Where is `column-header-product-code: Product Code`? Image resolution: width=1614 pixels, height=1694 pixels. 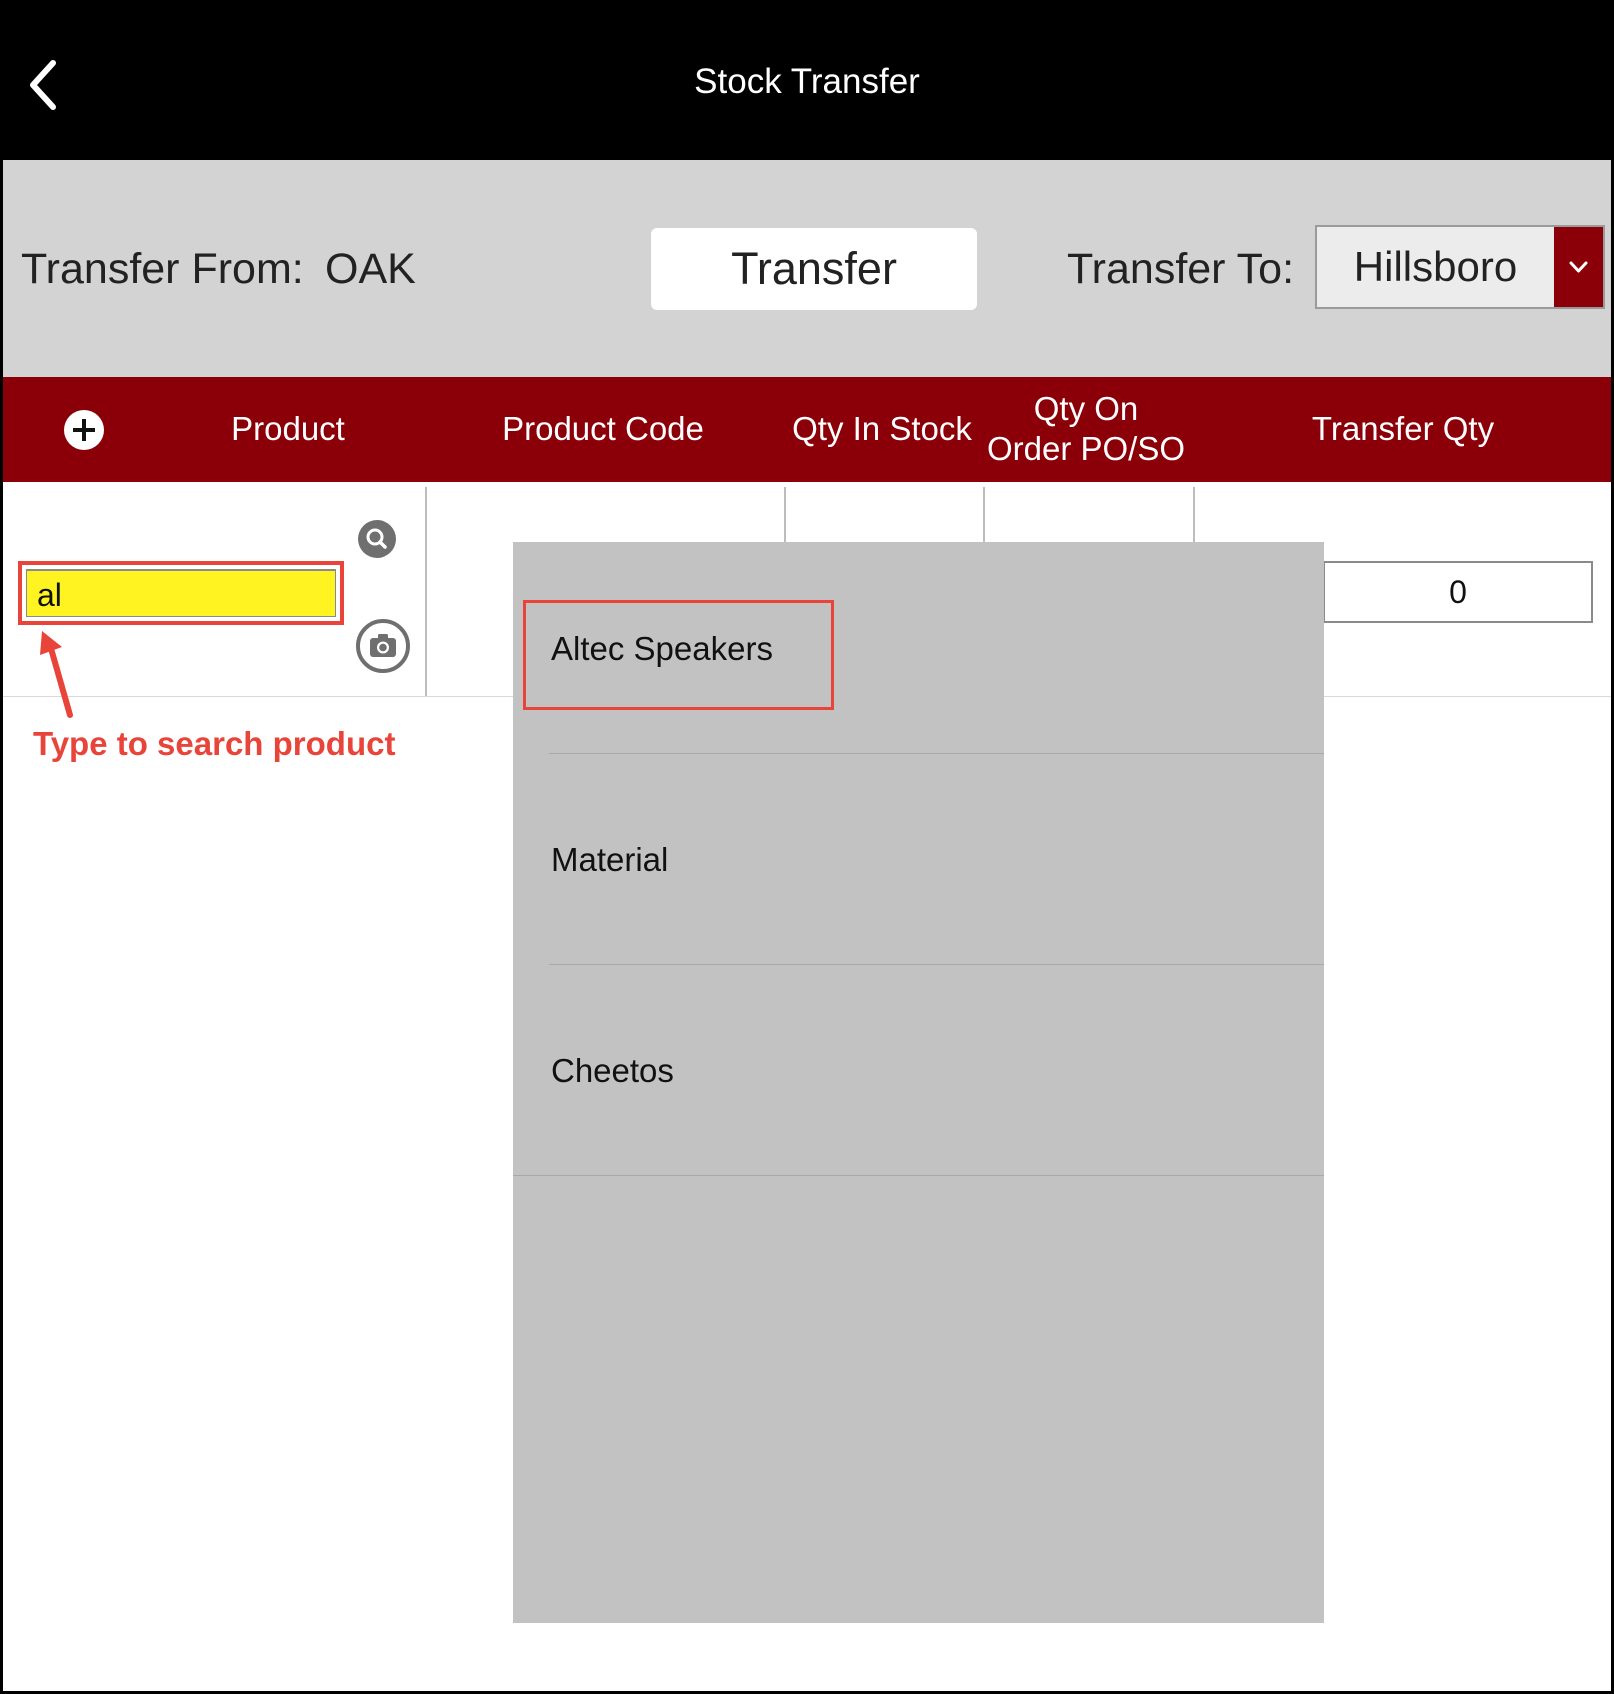
column-header-product-code: Product Code is located at coordinates (603, 428).